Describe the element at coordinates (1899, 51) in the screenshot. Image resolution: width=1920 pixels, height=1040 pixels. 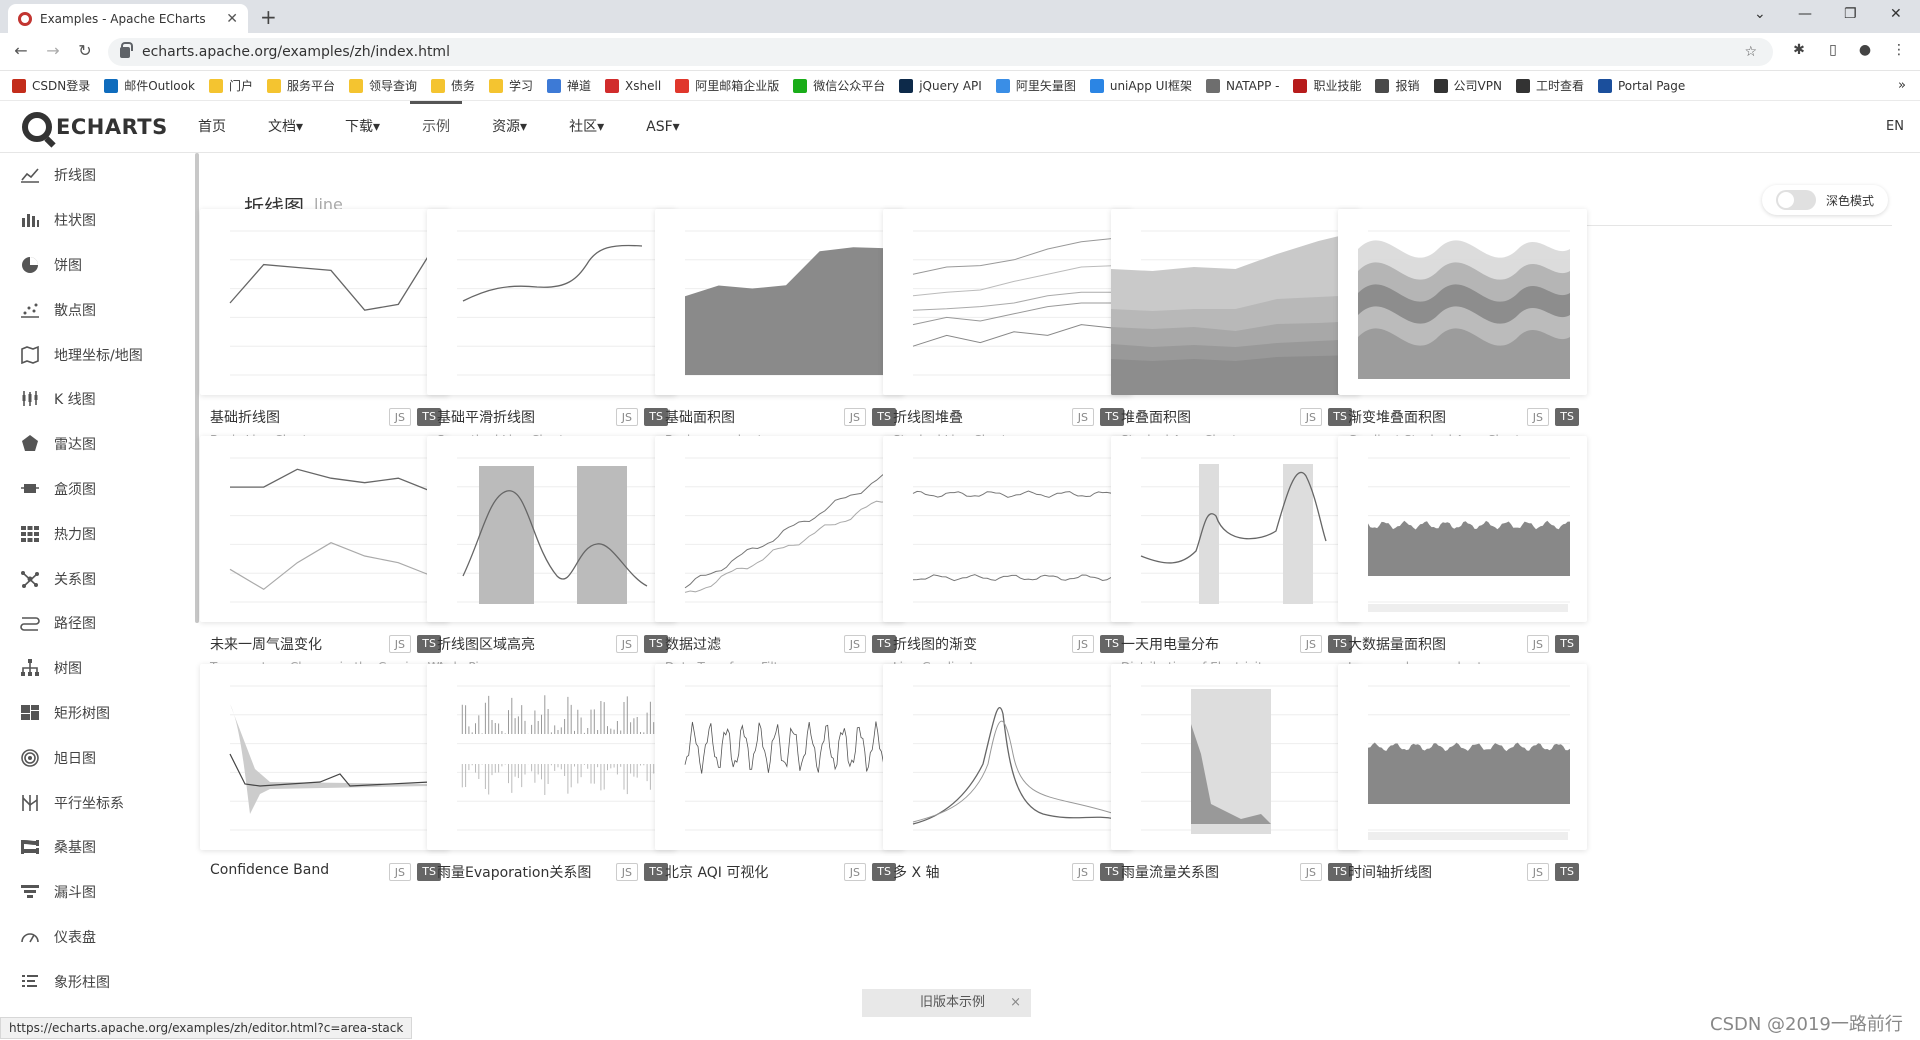
I see `menu-kebab-icon: ⋮` at that location.